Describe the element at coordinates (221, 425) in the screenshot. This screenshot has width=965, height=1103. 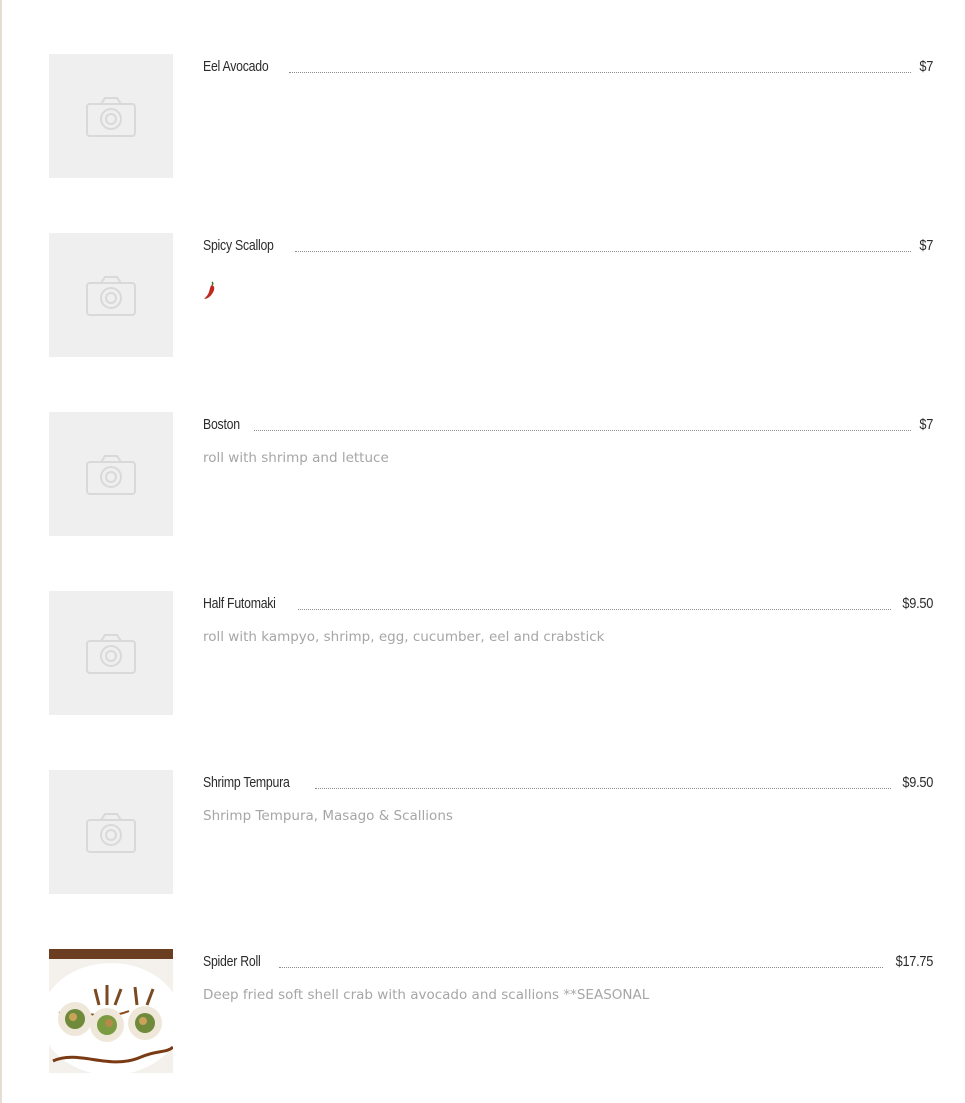
I see `item-name: Boston` at that location.